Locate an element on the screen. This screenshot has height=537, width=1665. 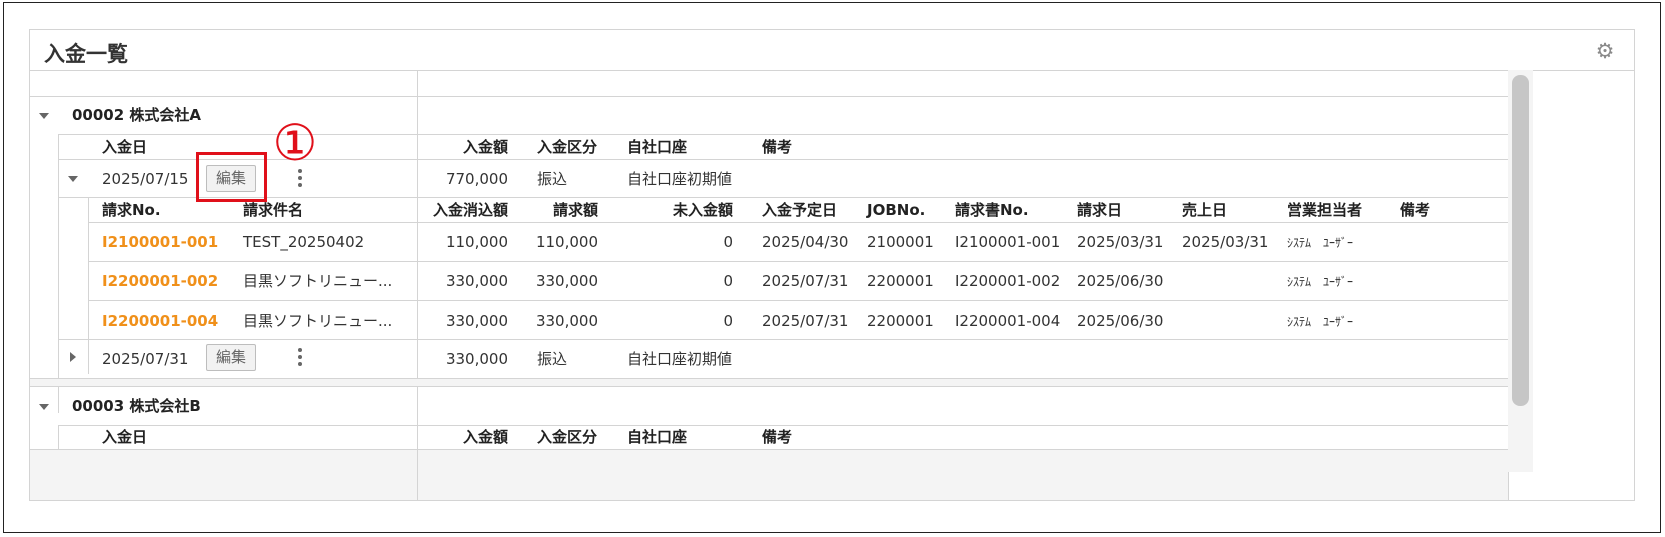
detail-header-note: 備考 is located at coordinates (1415, 210).